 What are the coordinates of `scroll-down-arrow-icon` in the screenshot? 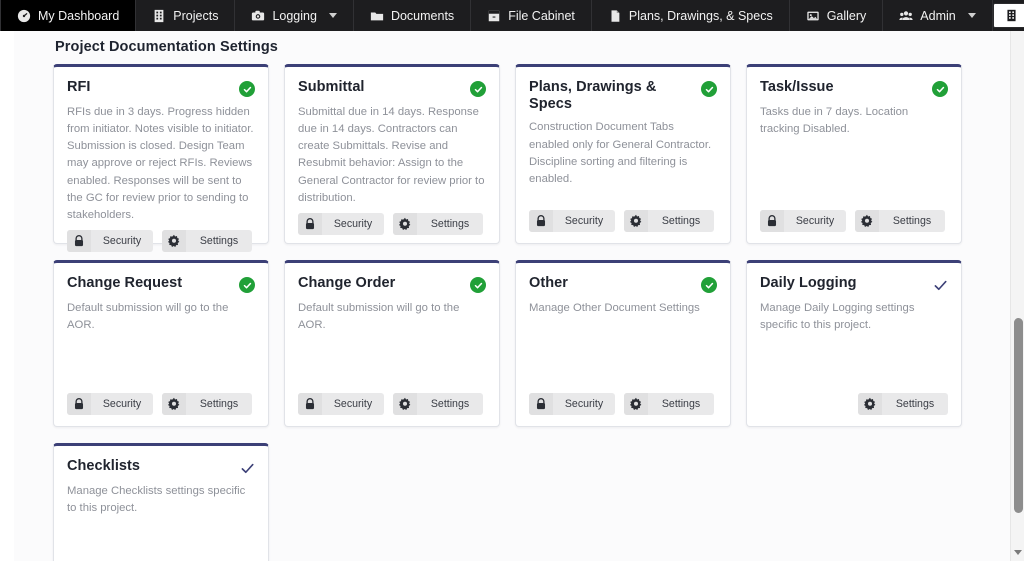 It's located at (1017, 552).